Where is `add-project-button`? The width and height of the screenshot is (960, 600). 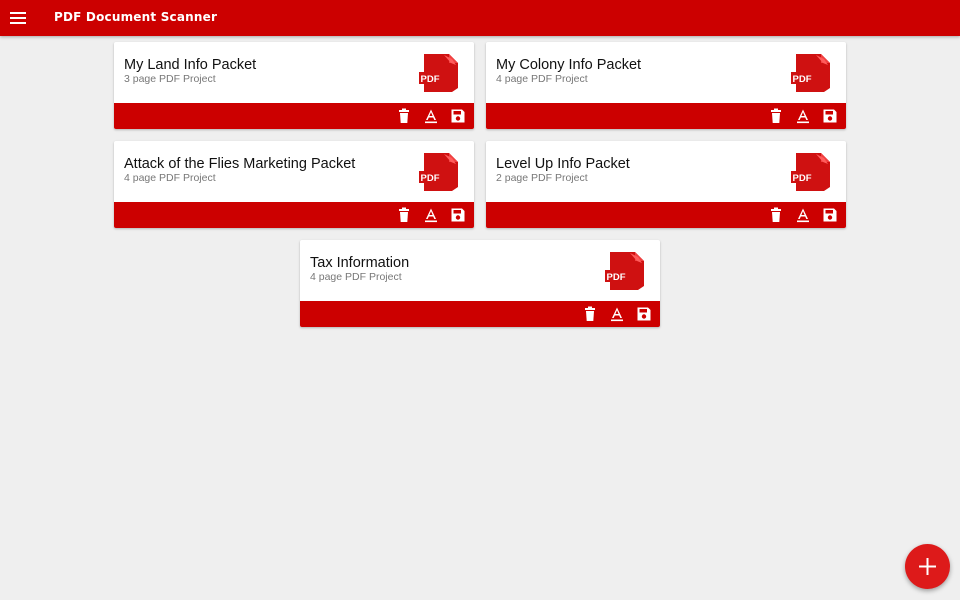 add-project-button is located at coordinates (927, 566).